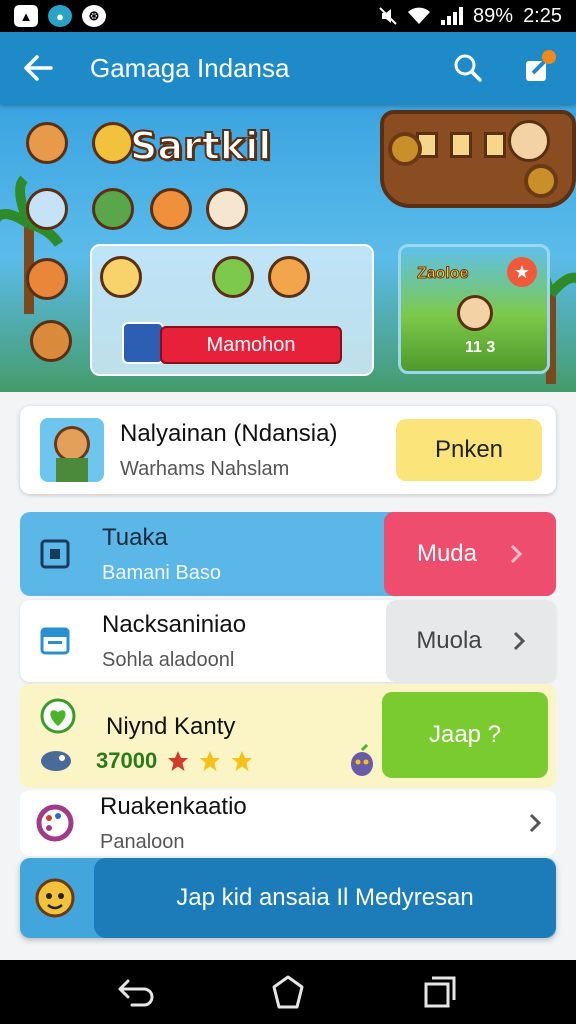  I want to click on list-item-subtitle: Sohla aladoonl, so click(168, 659).